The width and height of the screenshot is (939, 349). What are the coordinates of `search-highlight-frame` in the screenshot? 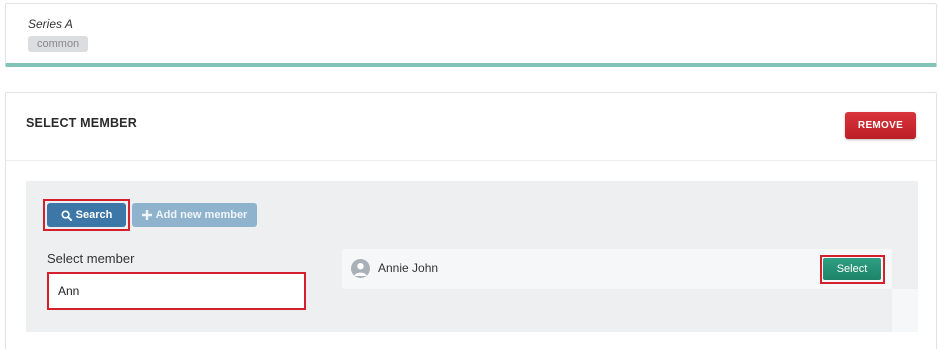 It's located at (86, 215).